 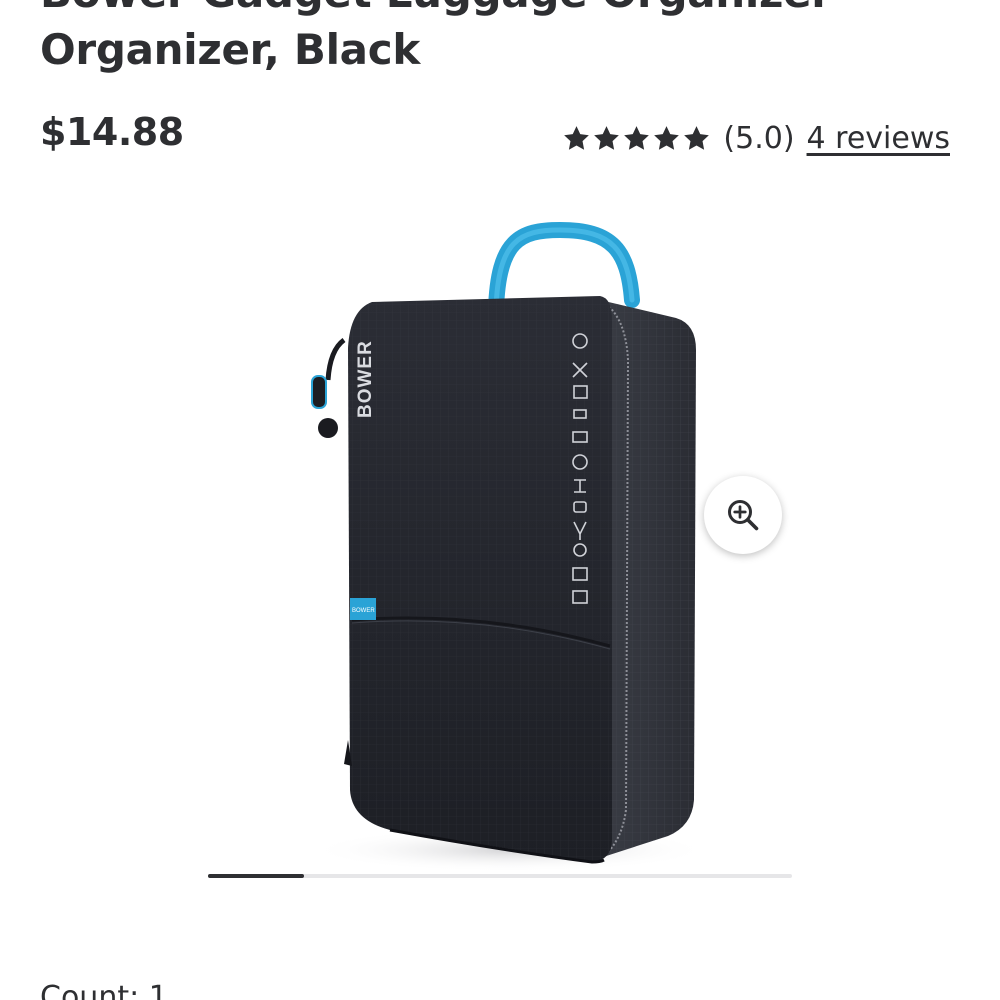 I want to click on product-title: Organizer, Black, so click(x=230, y=49).